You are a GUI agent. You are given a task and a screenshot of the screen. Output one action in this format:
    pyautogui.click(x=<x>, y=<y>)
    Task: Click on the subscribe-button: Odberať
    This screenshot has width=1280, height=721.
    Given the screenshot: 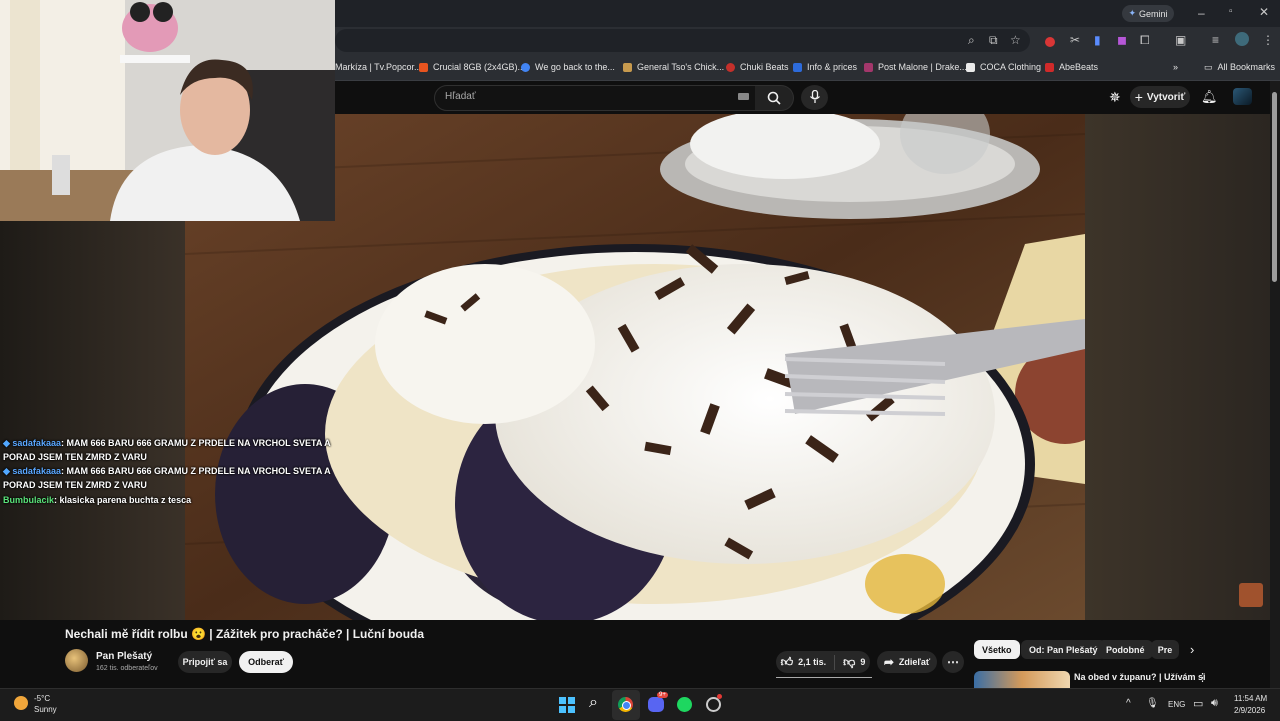 What is the action you would take?
    pyautogui.click(x=266, y=662)
    